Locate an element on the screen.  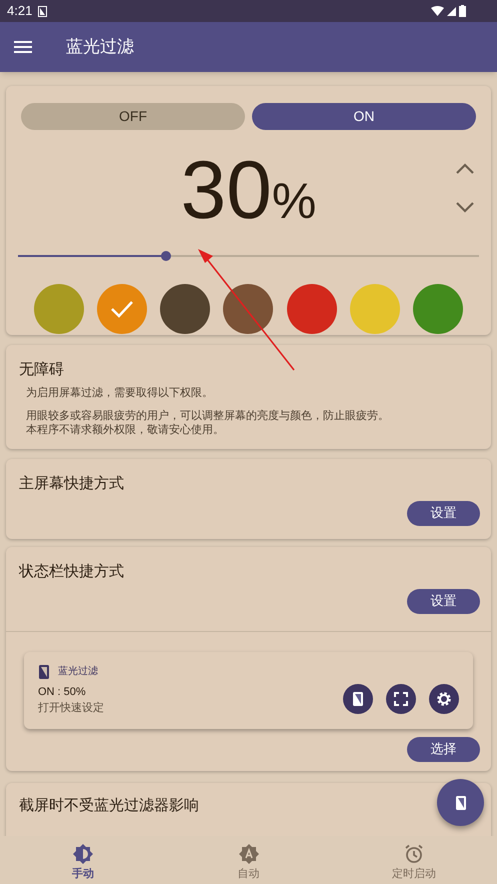
description: 为启用屏幕过滤，需要取得以下权限。 is located at coordinates (119, 393).